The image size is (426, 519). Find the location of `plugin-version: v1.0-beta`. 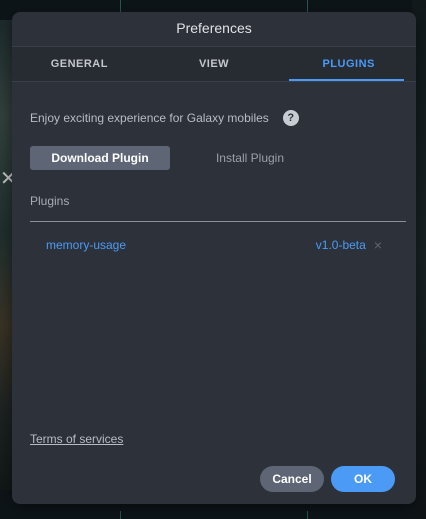

plugin-version: v1.0-beta is located at coordinates (340, 245).